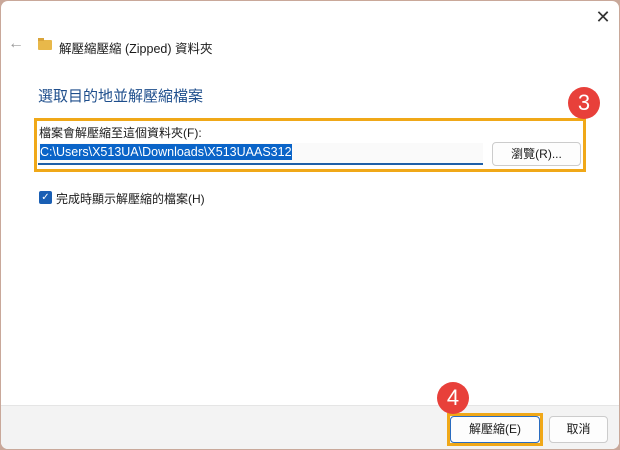 Image resolution: width=620 pixels, height=450 pixels. I want to click on page-heading: 選取目的地並解壓縮檔案, so click(121, 96).